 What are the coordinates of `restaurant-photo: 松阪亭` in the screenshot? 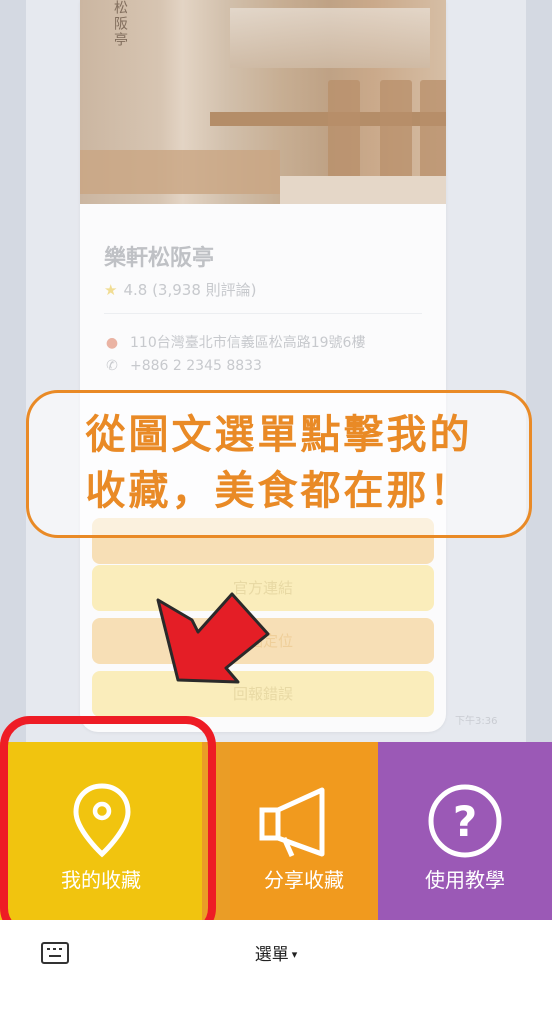 It's located at (263, 102).